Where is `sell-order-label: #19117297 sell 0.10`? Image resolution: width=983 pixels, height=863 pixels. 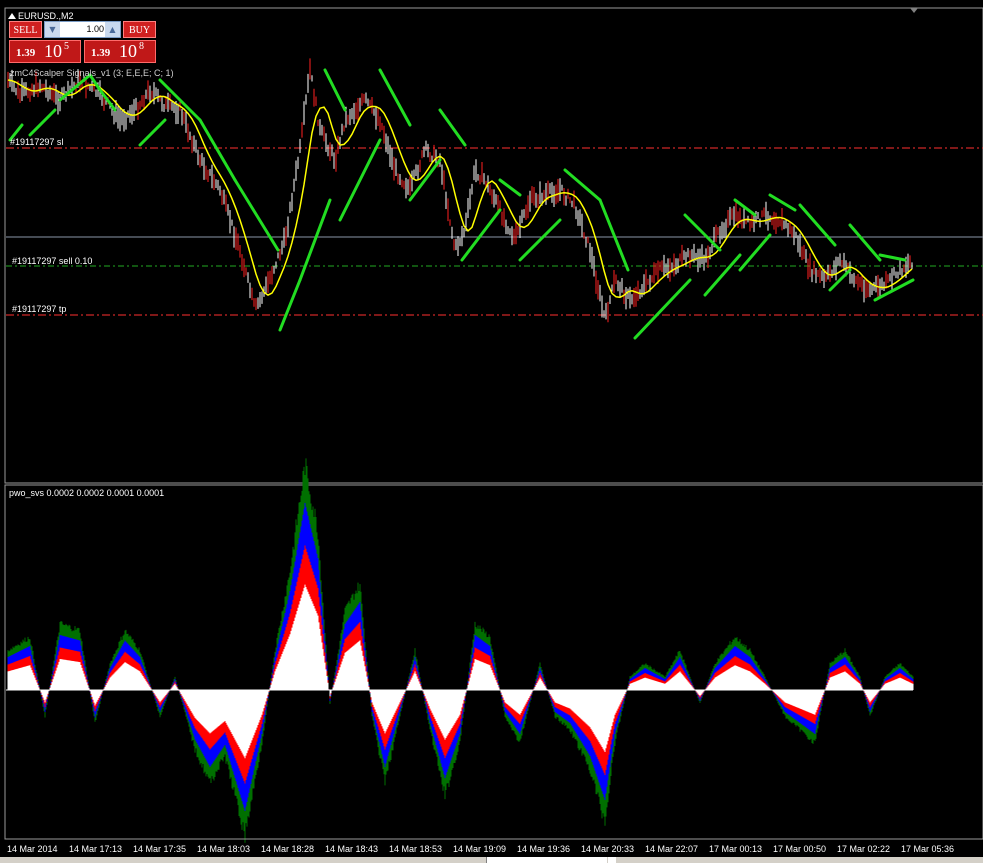 sell-order-label: #19117297 sell 0.10 is located at coordinates (52, 261).